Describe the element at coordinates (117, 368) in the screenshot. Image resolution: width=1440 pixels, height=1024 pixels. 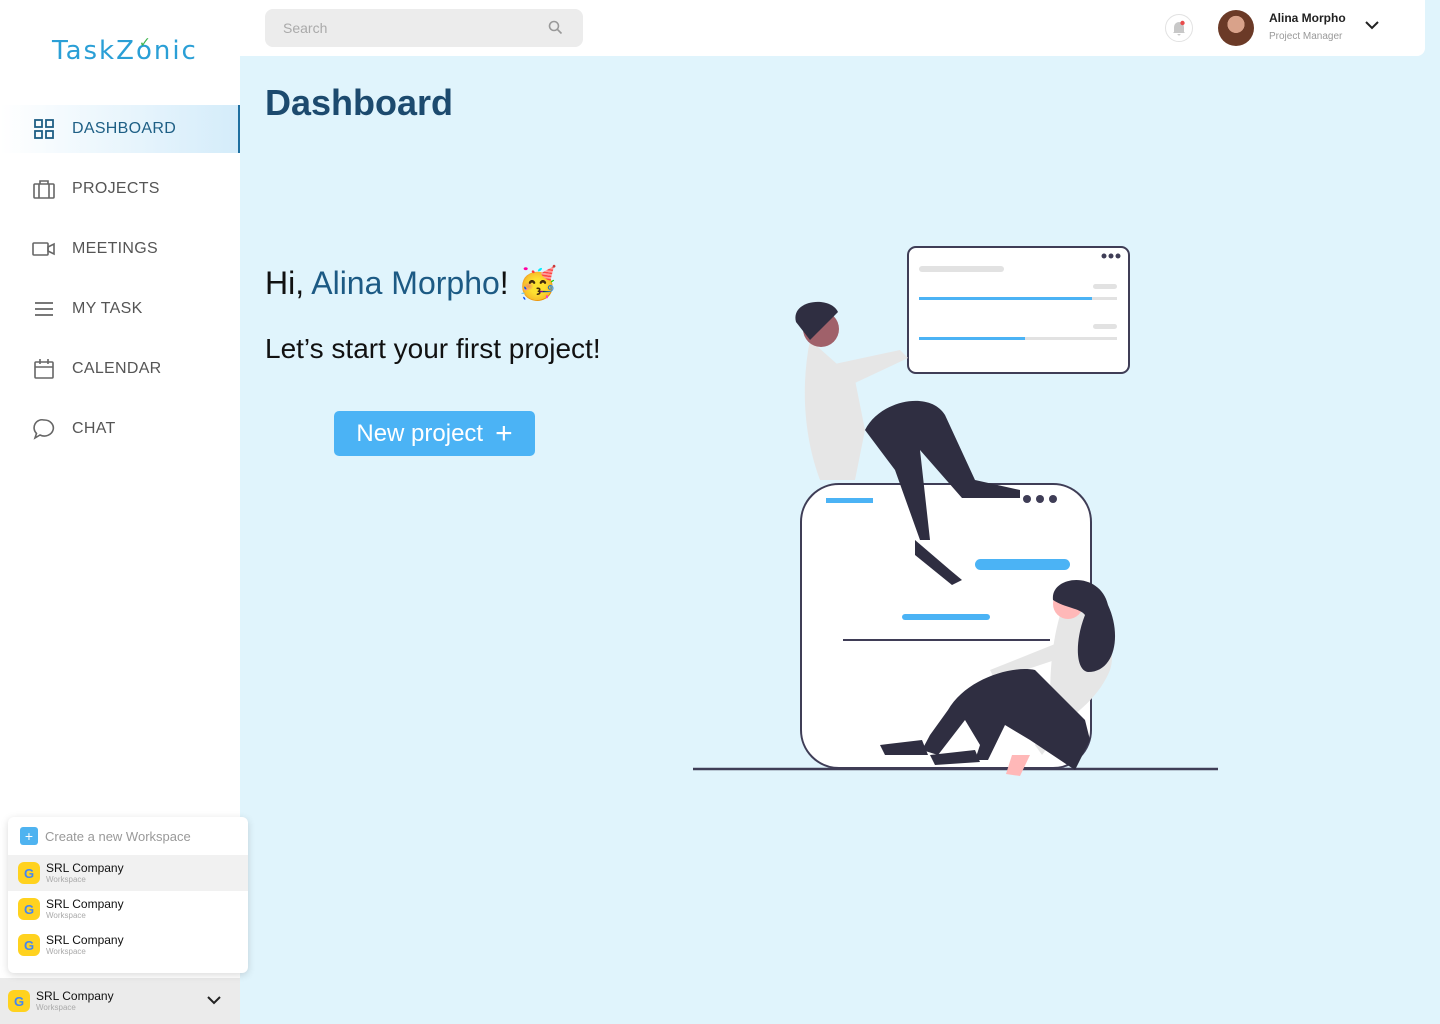
I see `sidebar-item-label: CALENDAR` at that location.